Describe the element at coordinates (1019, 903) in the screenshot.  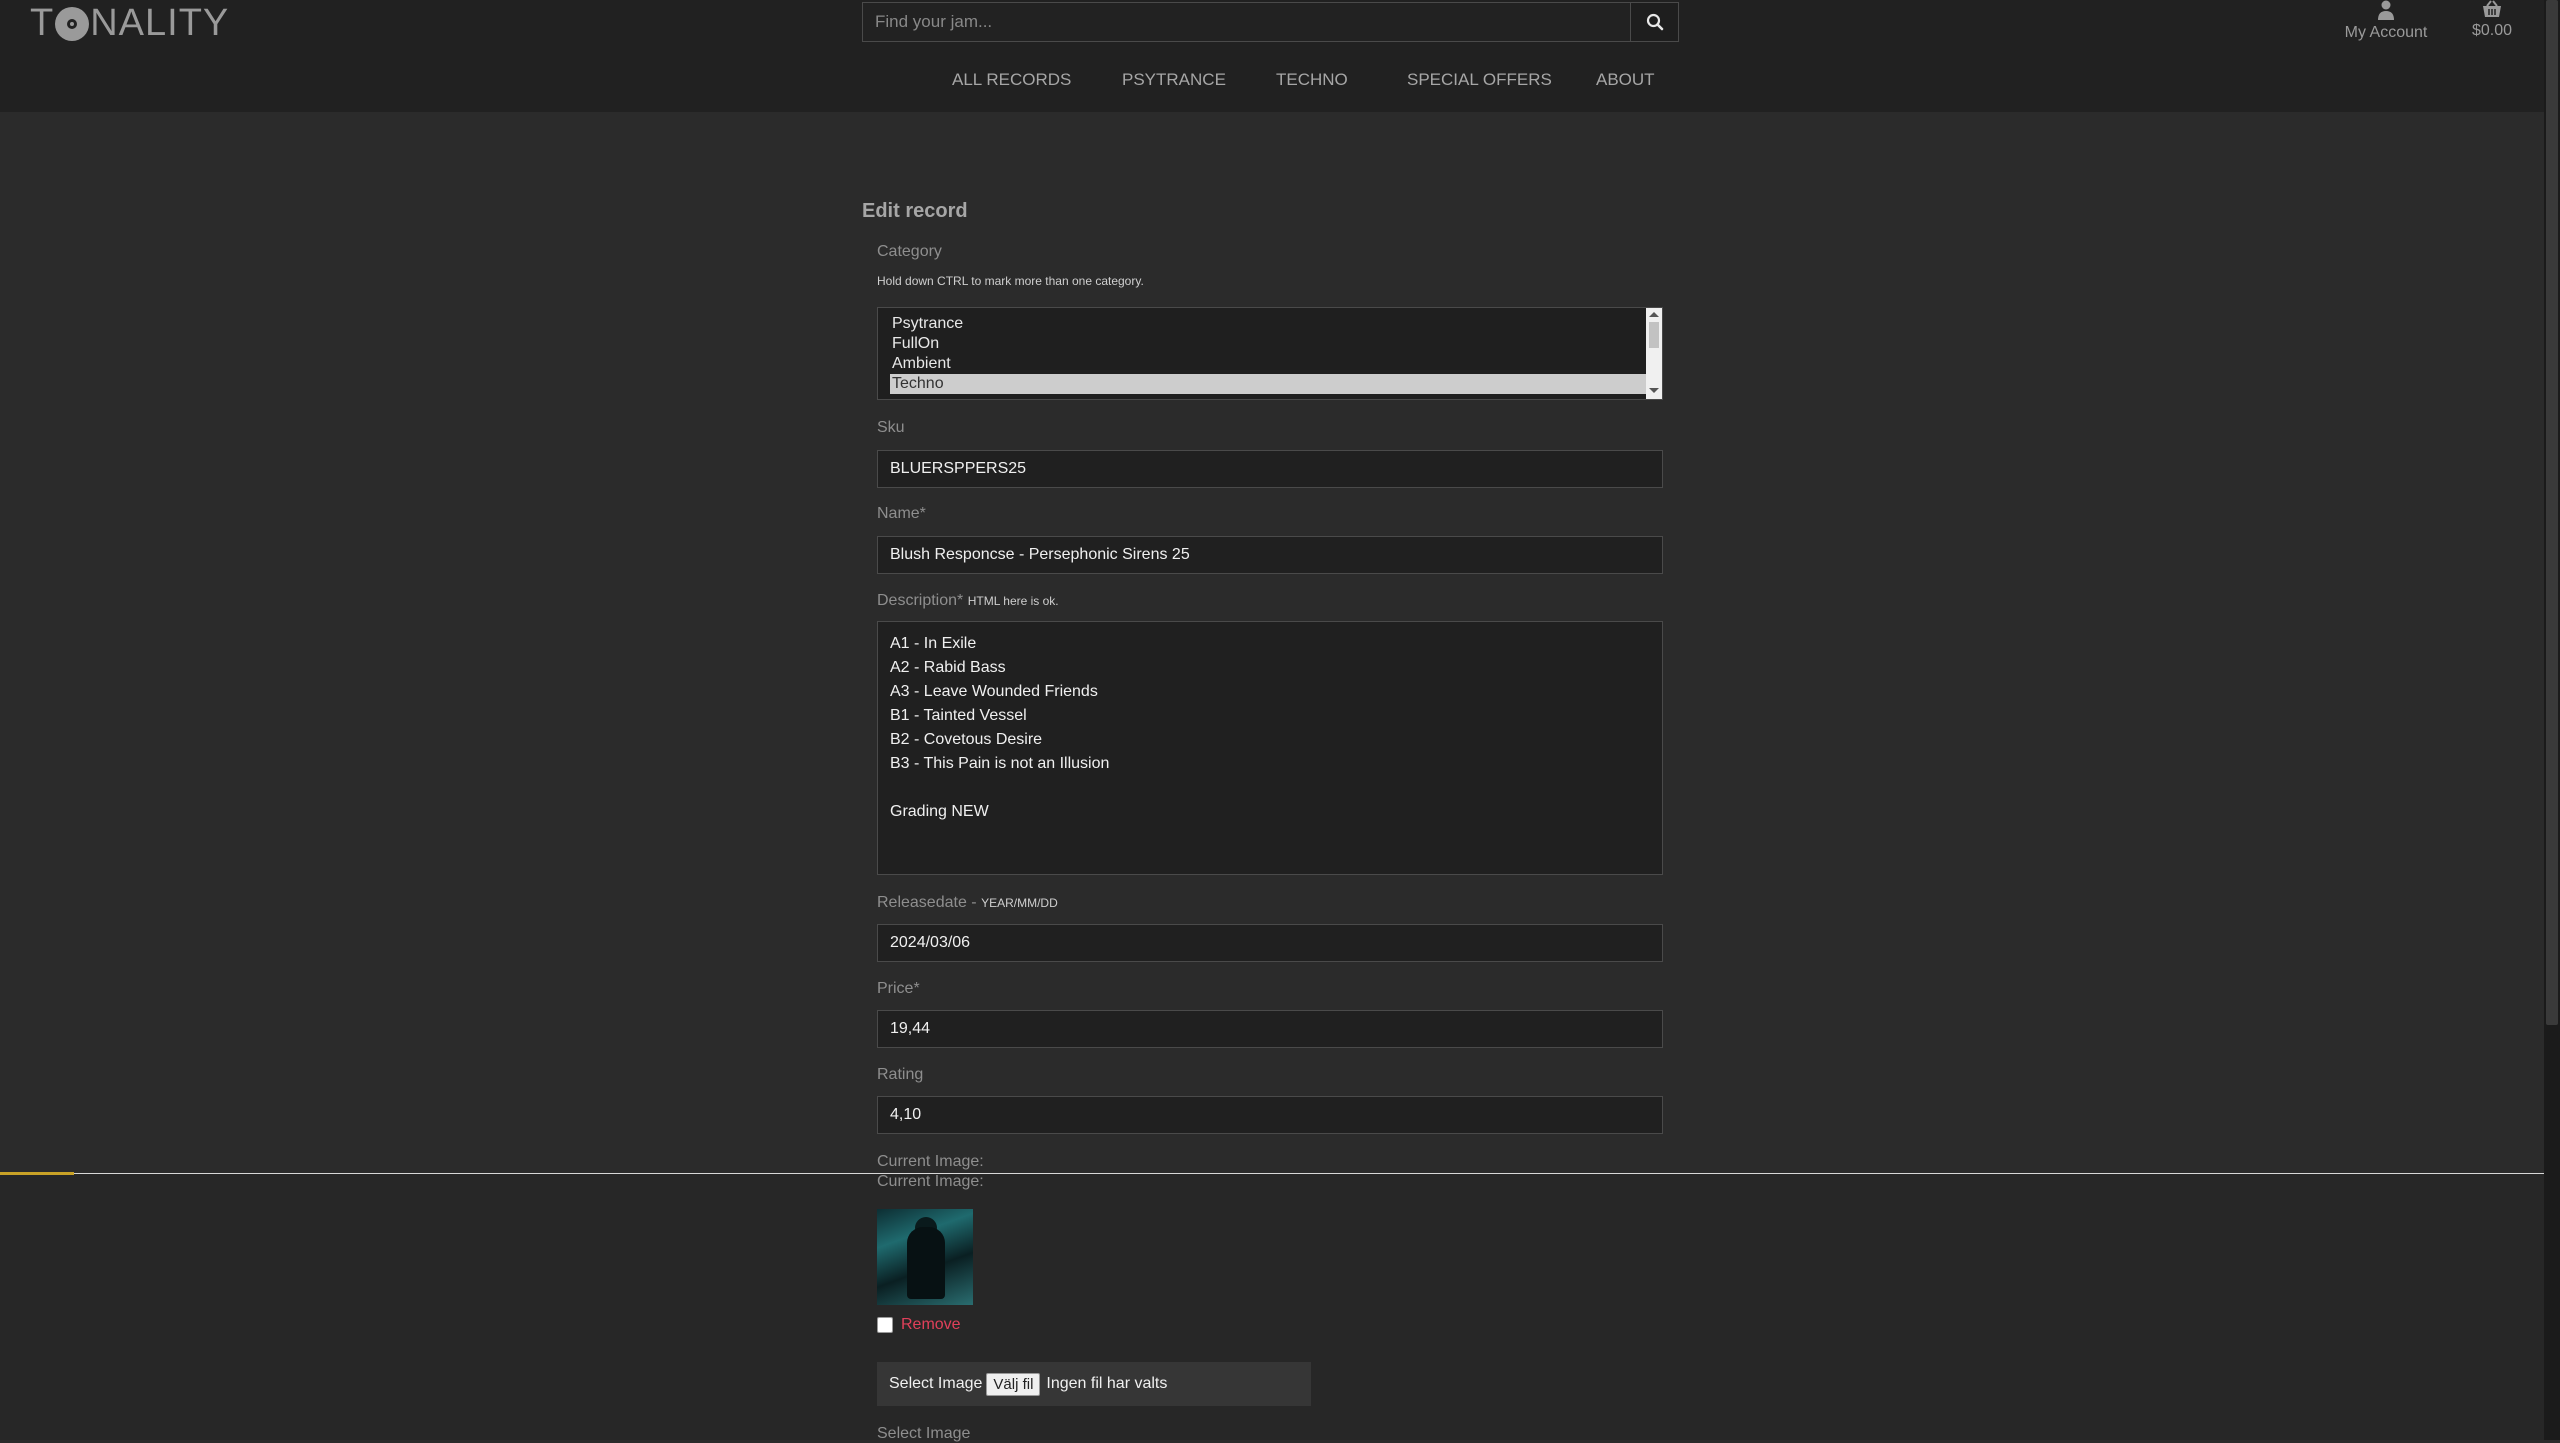
I see `releasedate-hint: YEAR/MM/DD` at that location.